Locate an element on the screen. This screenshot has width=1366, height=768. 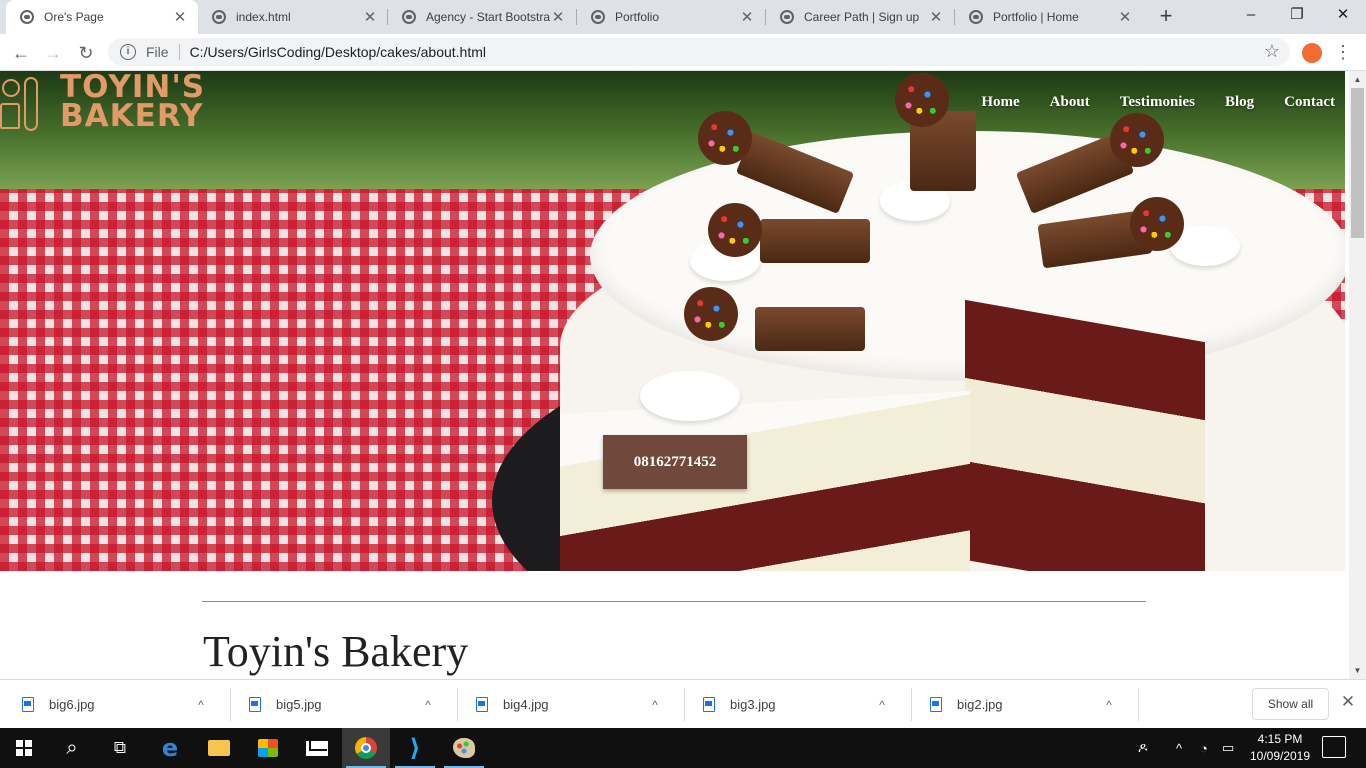
tab-title: Ore's Page is located at coordinates (74, 17).